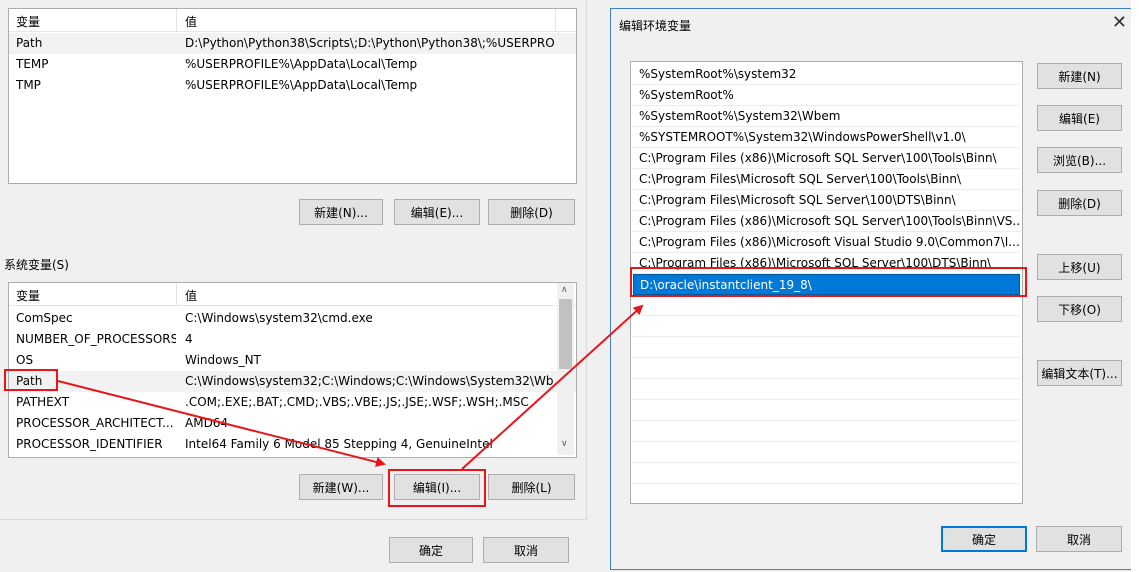 This screenshot has width=1139, height=572. Describe the element at coordinates (1079, 118) in the screenshot. I see `dialog-edit-button: 编辑(E)` at that location.